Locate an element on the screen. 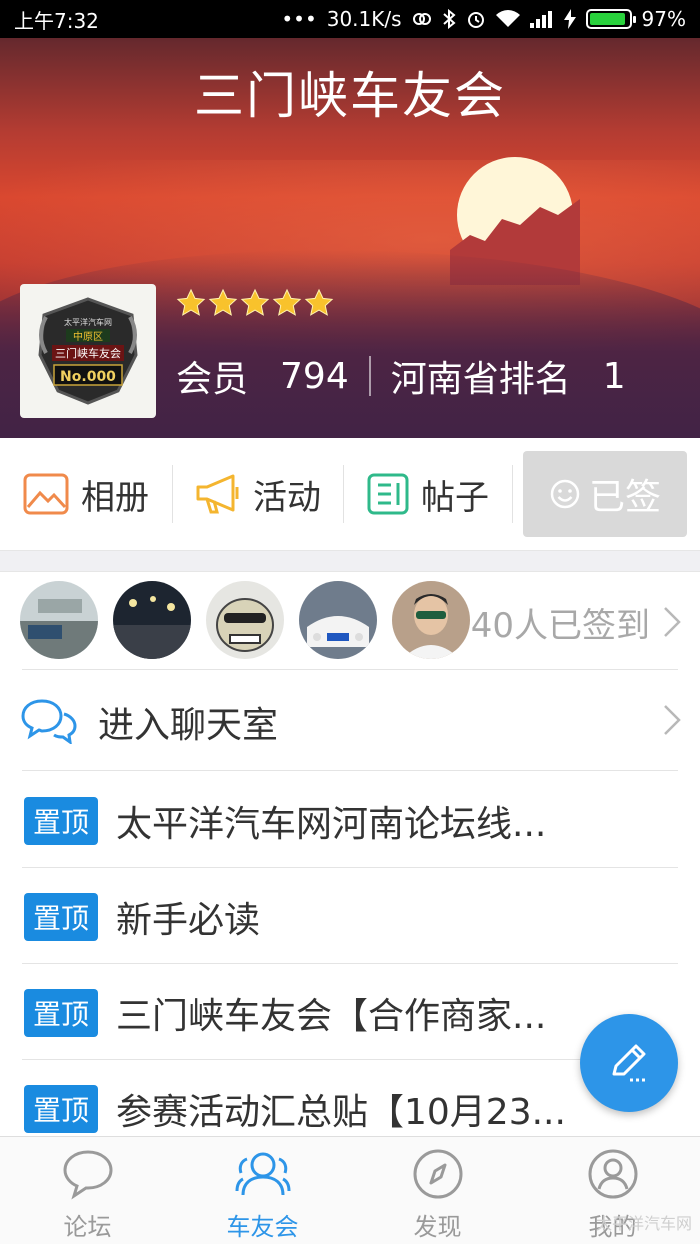  tab-forum: 论坛 is located at coordinates (87, 1190).